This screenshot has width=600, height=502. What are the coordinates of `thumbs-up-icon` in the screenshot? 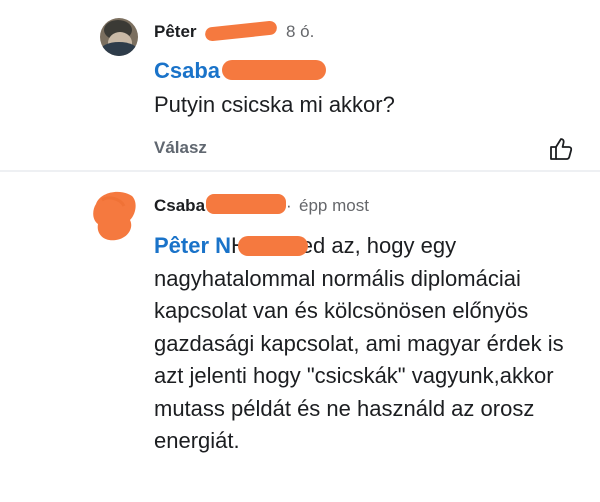 It's located at (561, 149).